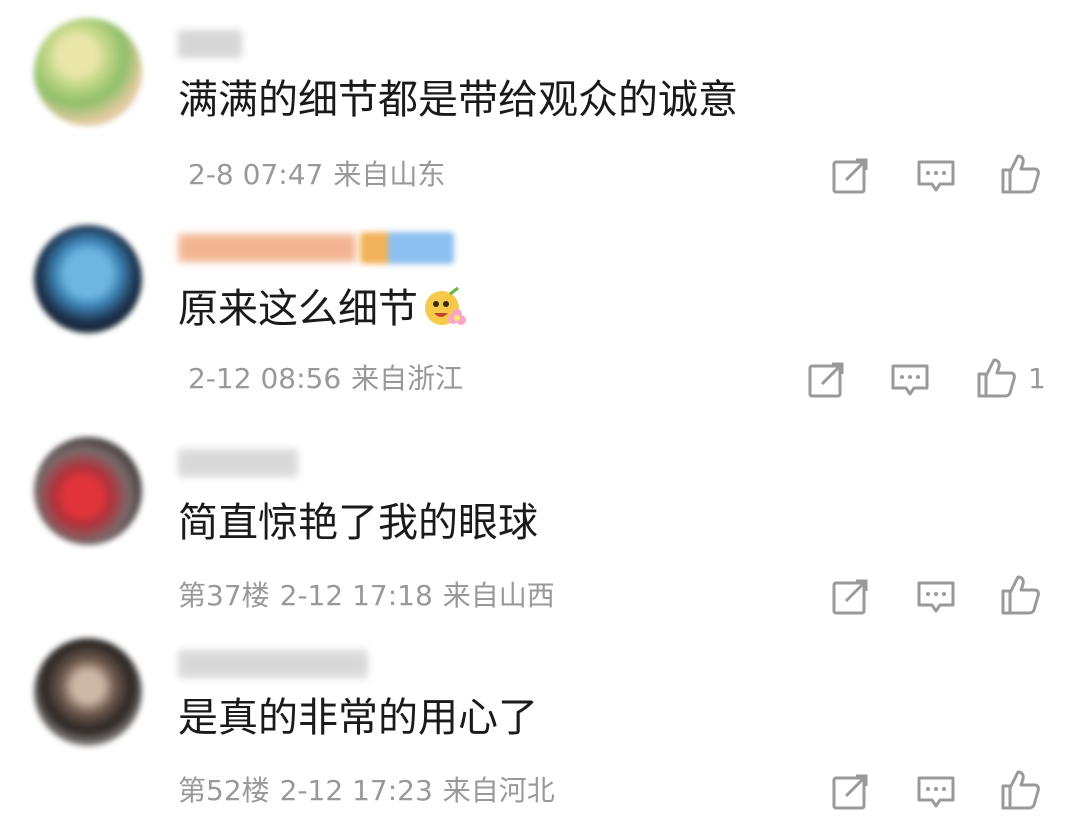 Image resolution: width=1080 pixels, height=824 pixels. I want to click on comment-location: 来自浙江, so click(407, 378).